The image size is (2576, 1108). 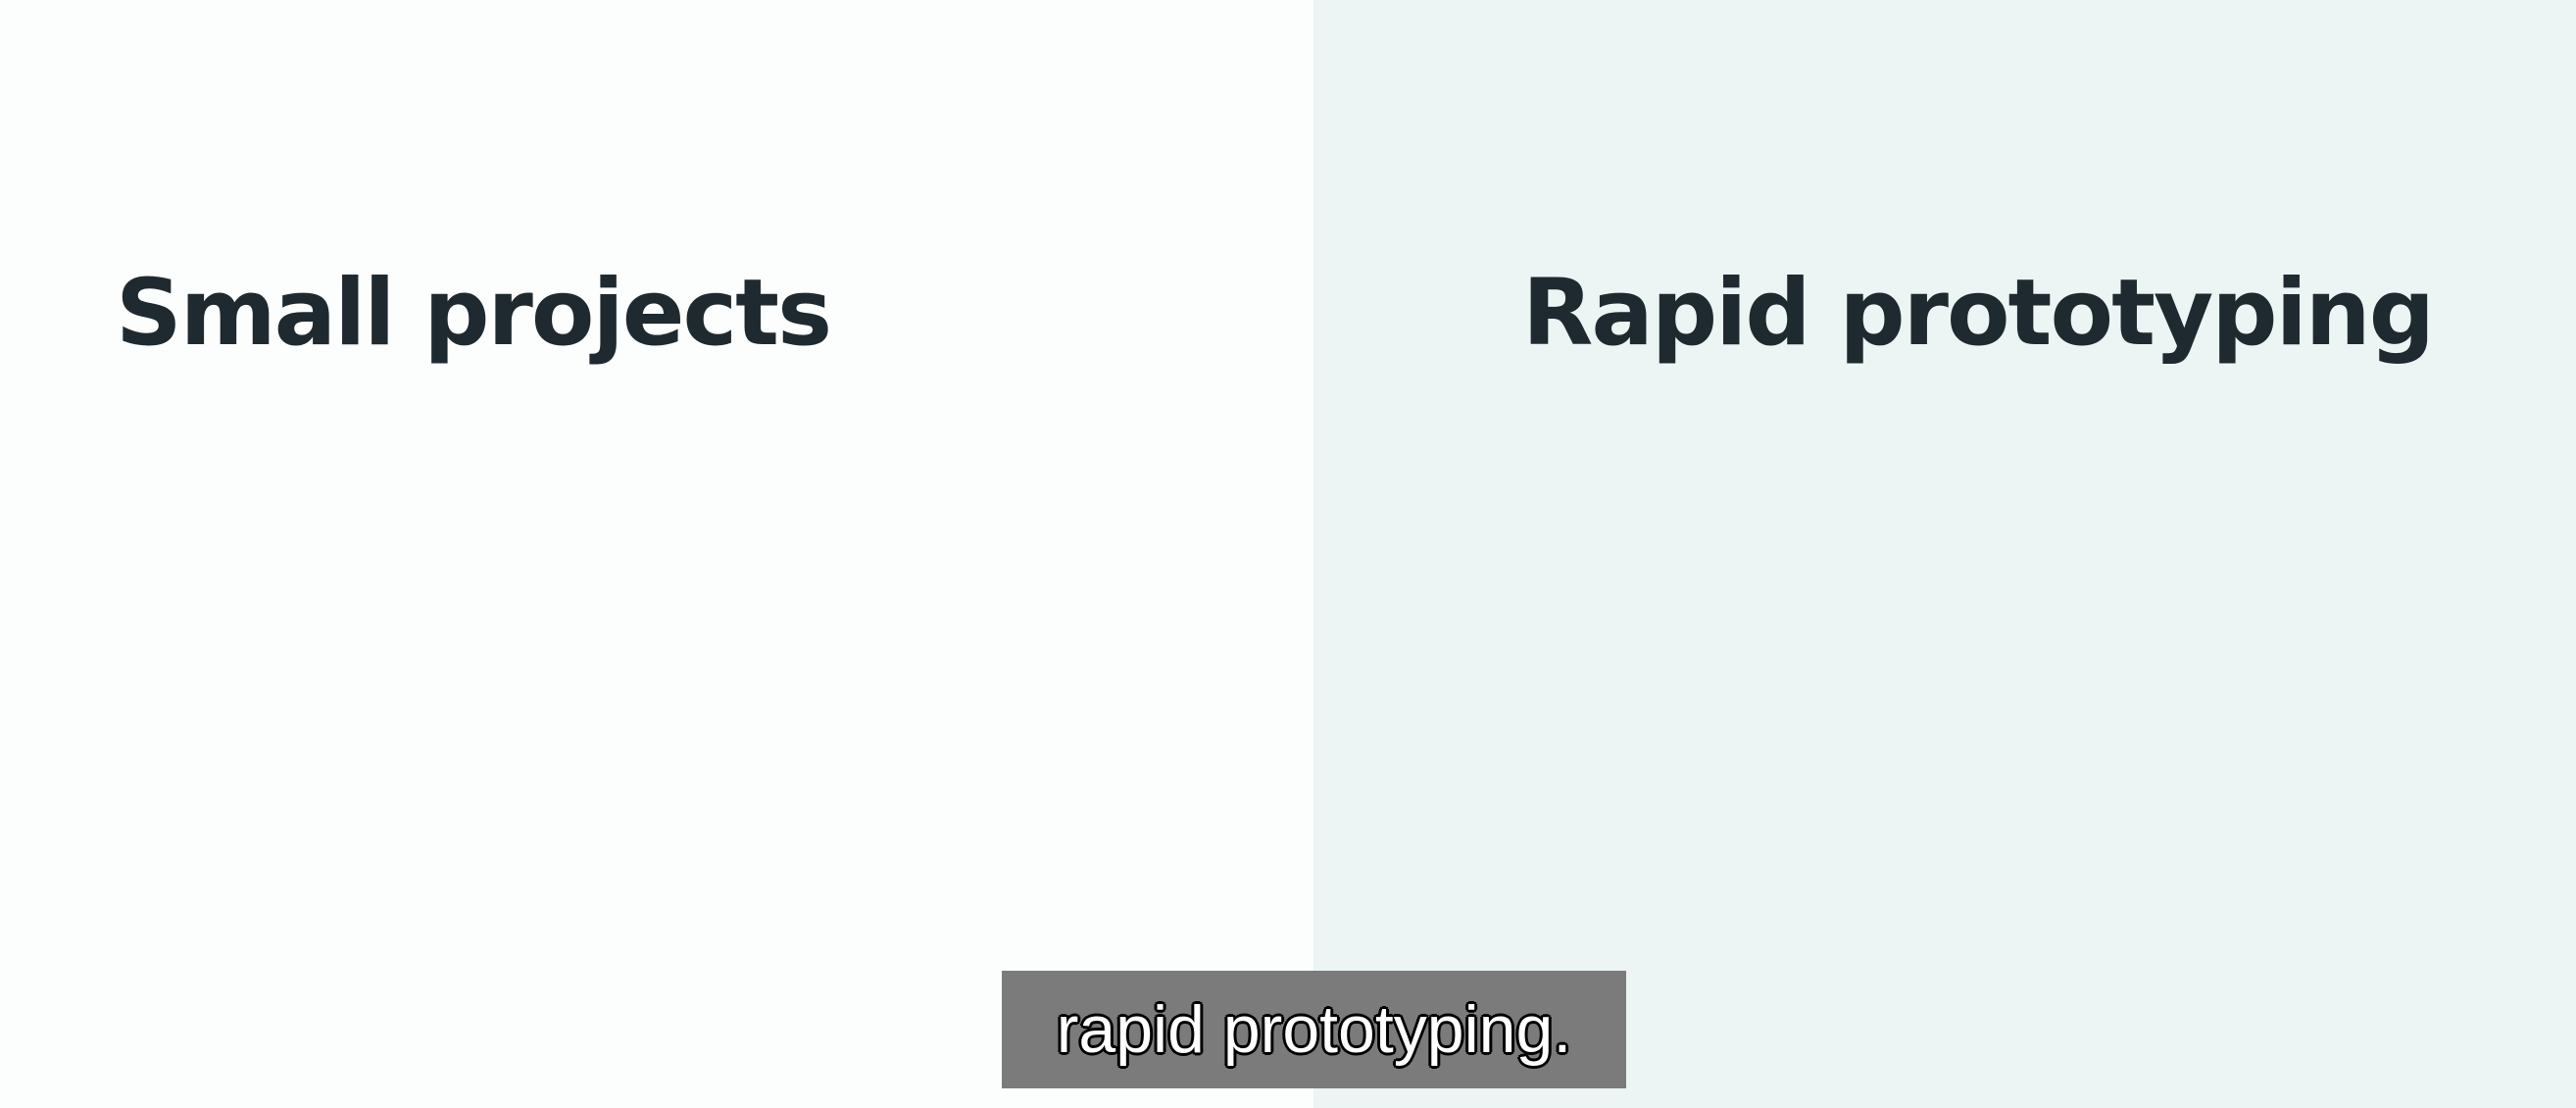 I want to click on subtitle-text: rapid prototyping., so click(x=1314, y=1029).